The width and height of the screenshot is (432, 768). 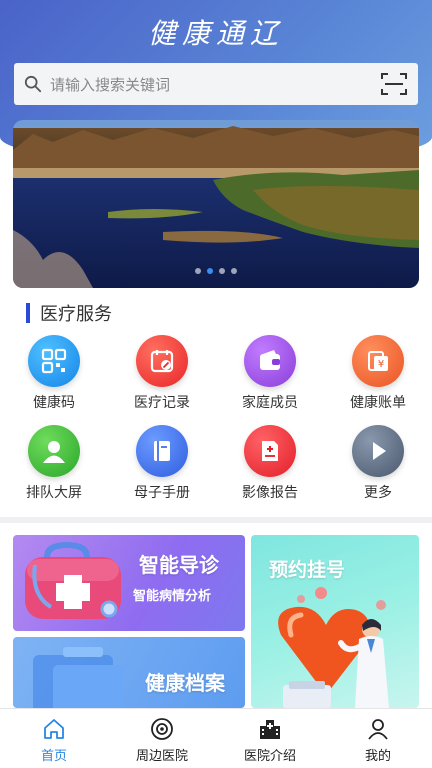 I want to click on tab-home: 首页, so click(x=54, y=738).